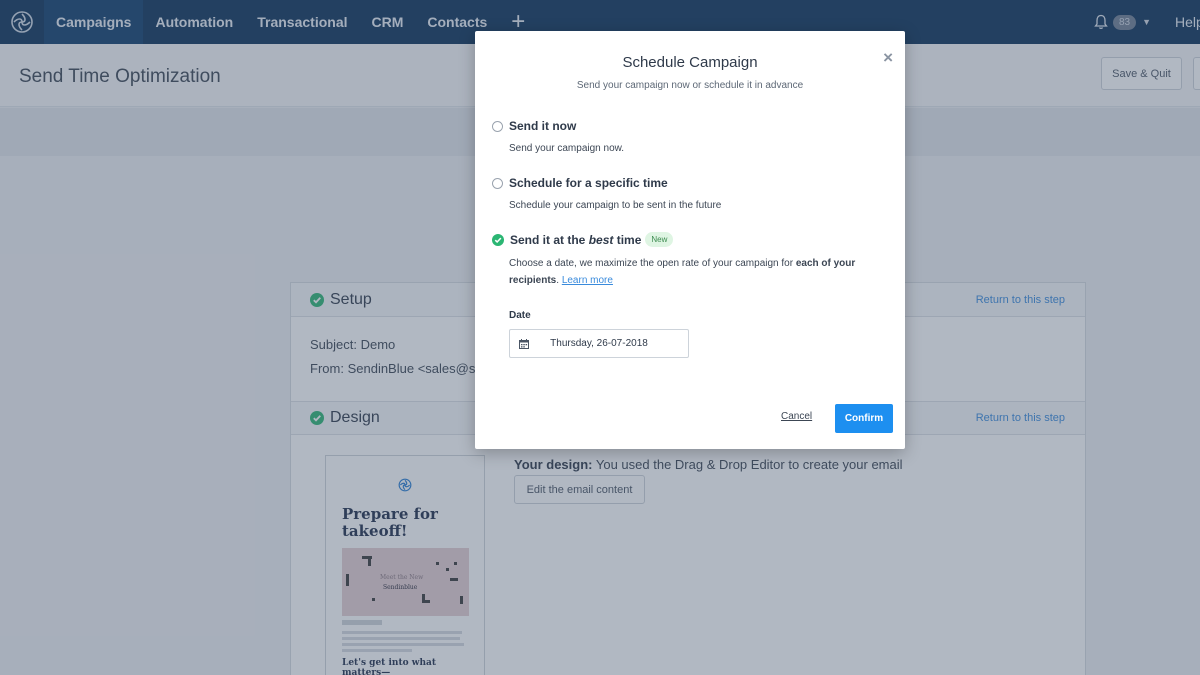  What do you see at coordinates (497, 126) in the screenshot?
I see `radio-send-now` at bounding box center [497, 126].